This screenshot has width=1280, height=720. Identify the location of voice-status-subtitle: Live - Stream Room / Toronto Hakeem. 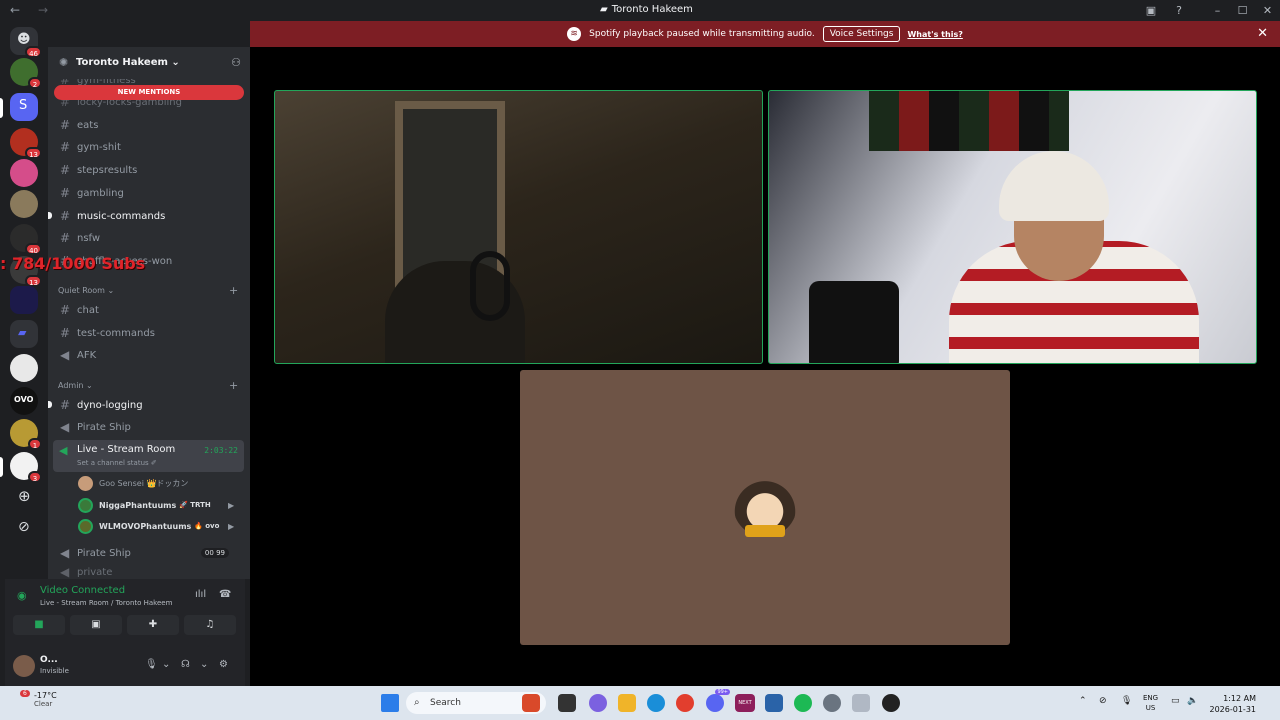
(106, 603).